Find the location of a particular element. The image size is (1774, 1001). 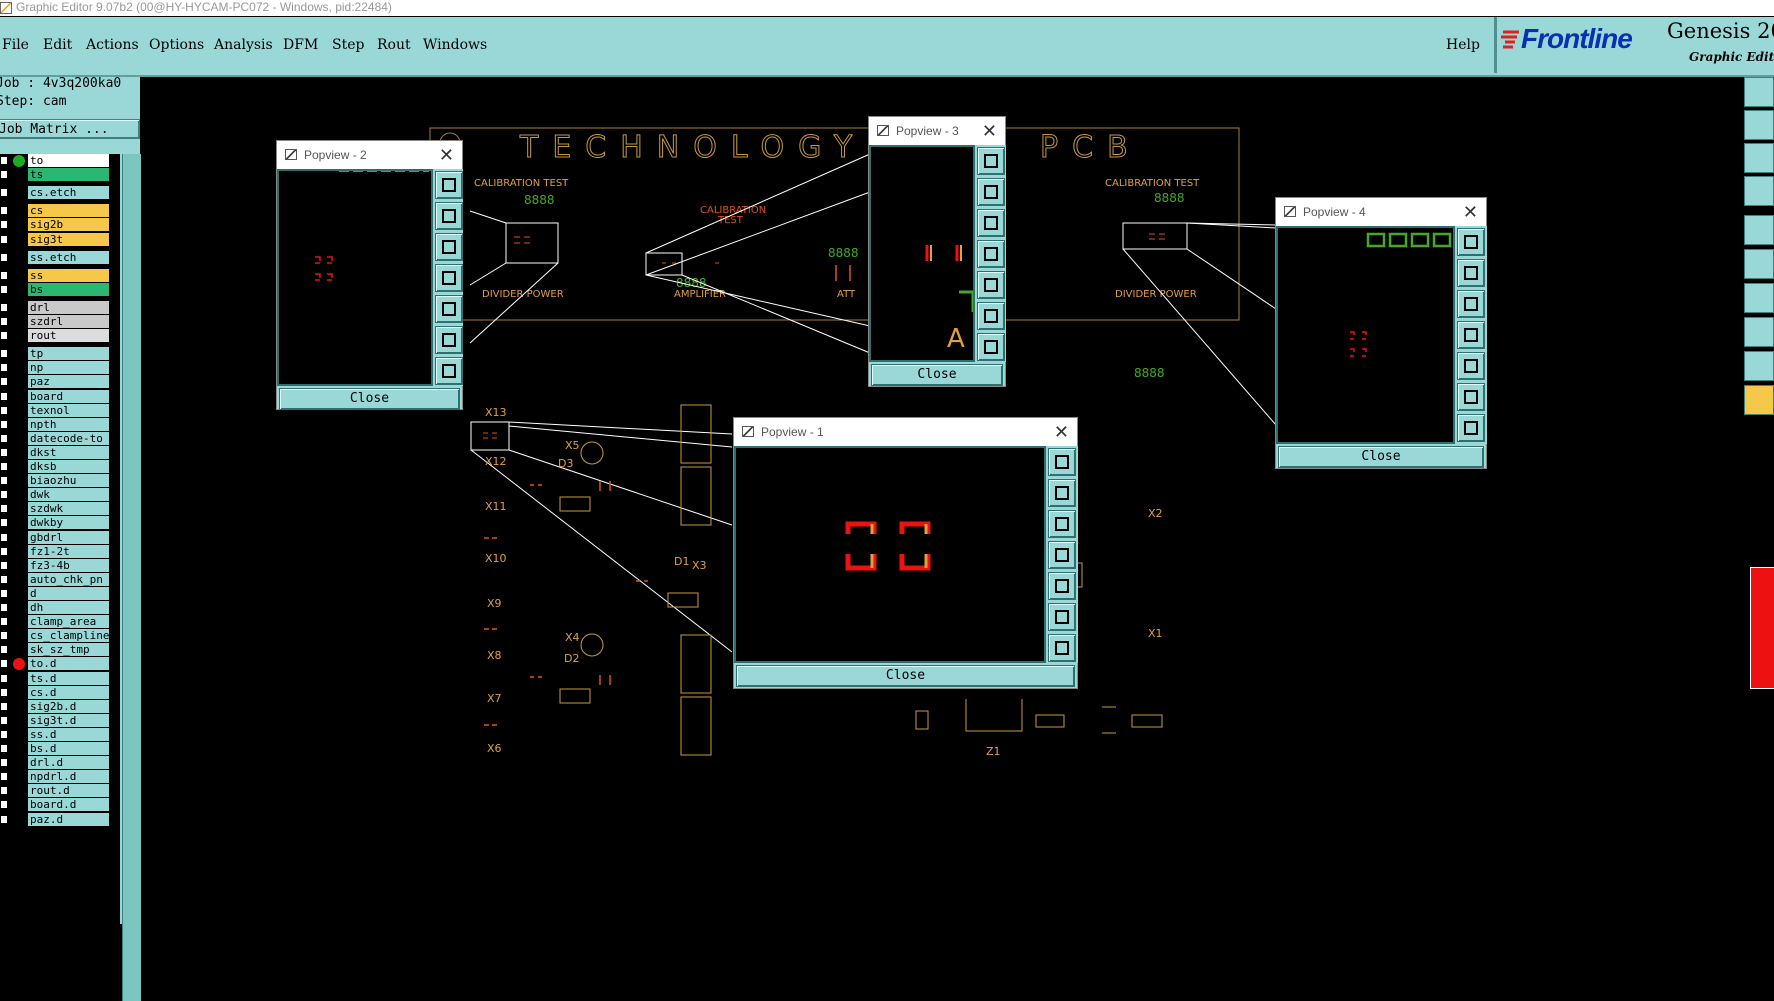

layer-name: board is located at coordinates (68, 396).